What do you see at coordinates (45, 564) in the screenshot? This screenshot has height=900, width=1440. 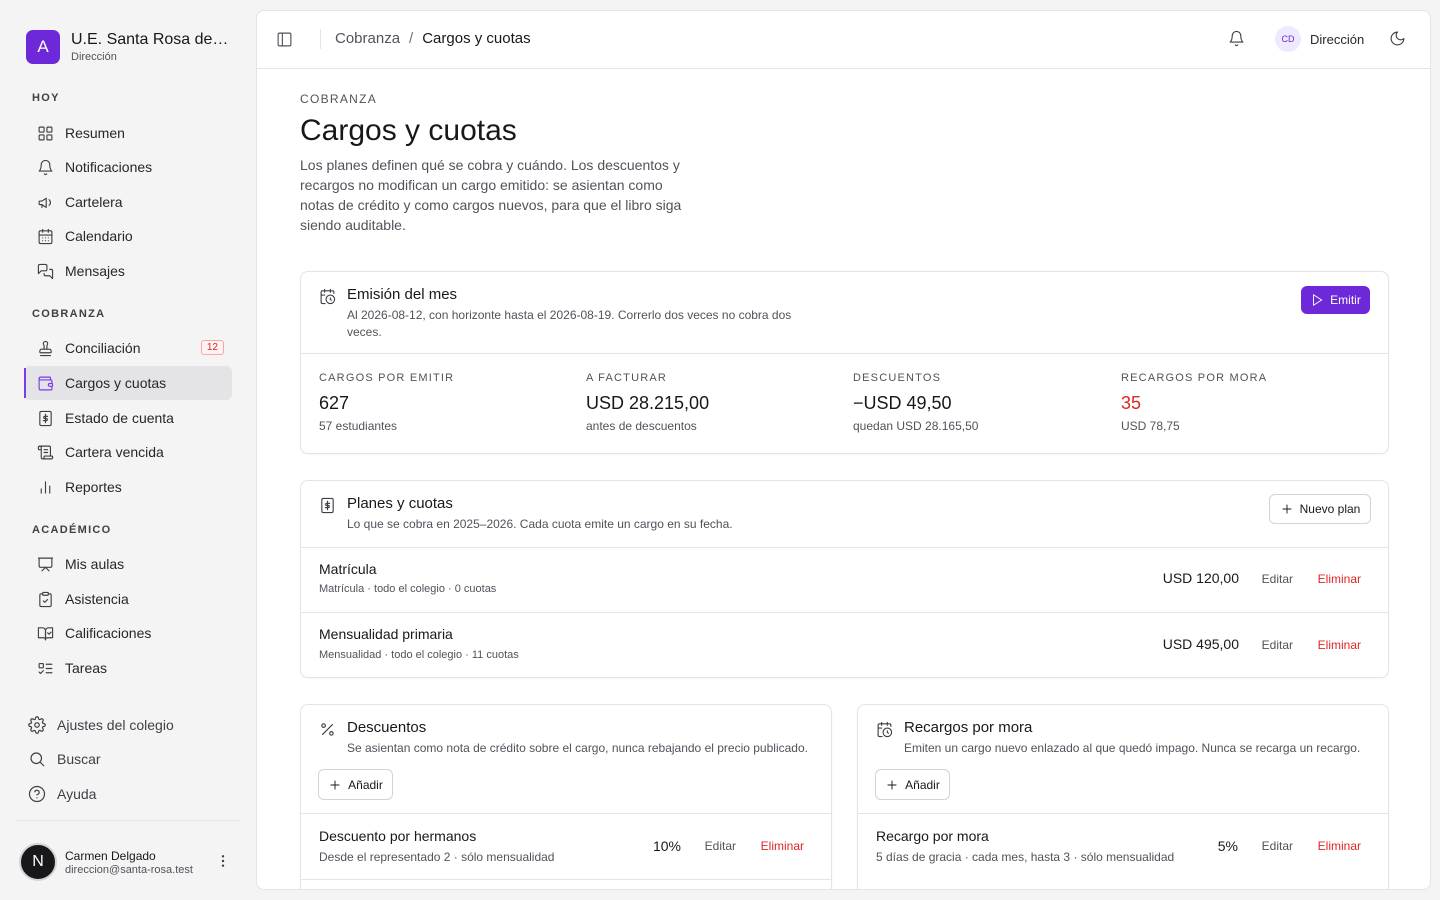 I see `presentation-icon` at bounding box center [45, 564].